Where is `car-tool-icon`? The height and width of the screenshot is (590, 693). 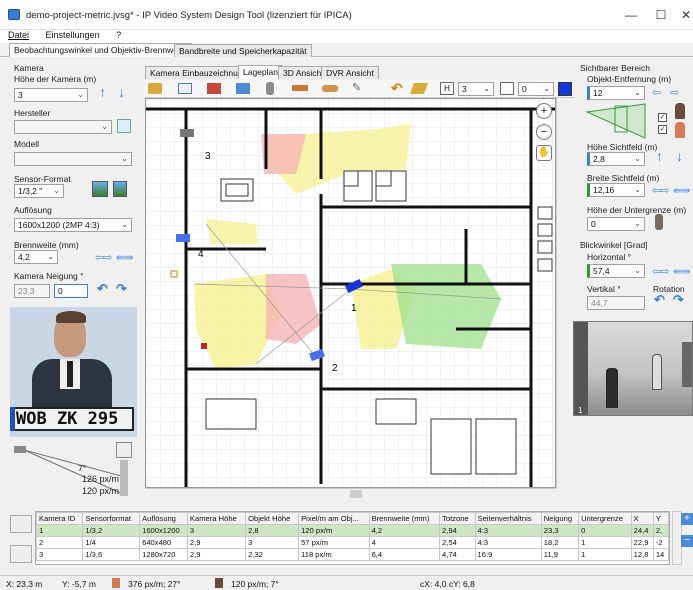 car-tool-icon is located at coordinates (330, 88).